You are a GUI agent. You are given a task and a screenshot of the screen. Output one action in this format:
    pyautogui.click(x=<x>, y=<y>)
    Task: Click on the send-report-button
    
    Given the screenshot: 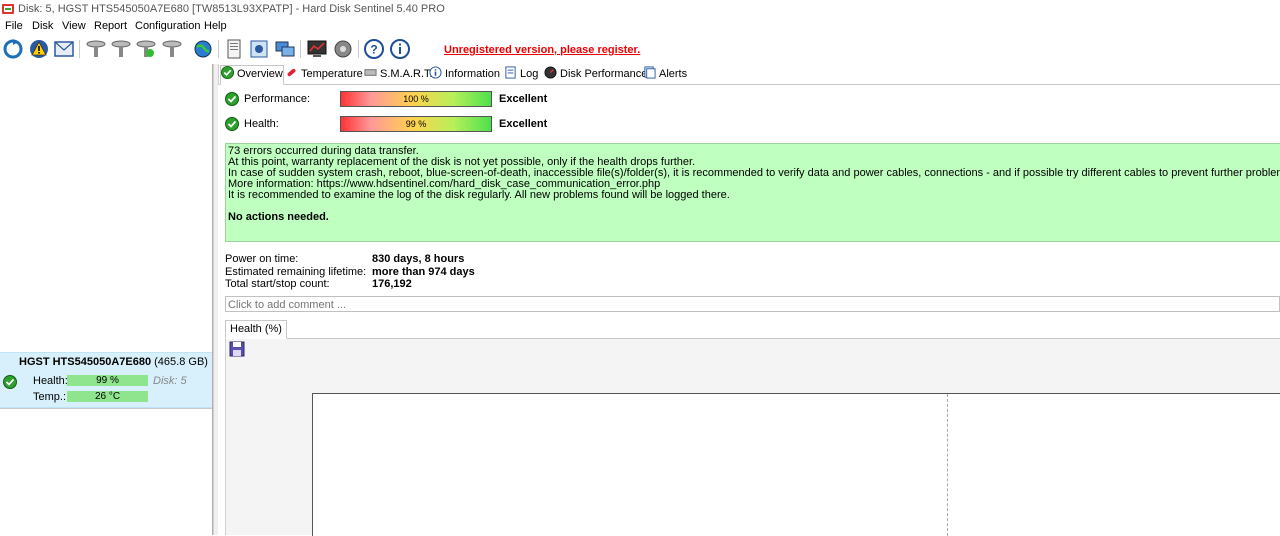 What is the action you would take?
    pyautogui.click(x=259, y=49)
    